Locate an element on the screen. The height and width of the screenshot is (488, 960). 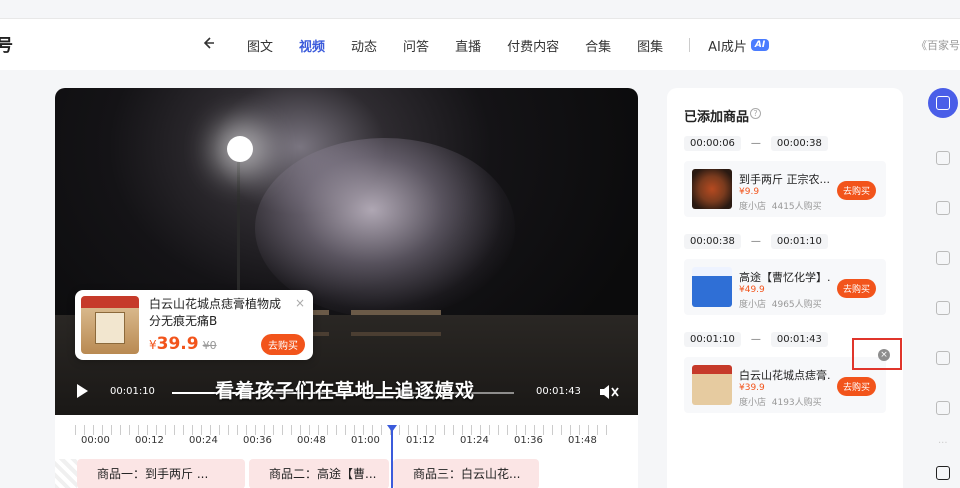
tab-gallery: 图集 is located at coordinates (650, 45).